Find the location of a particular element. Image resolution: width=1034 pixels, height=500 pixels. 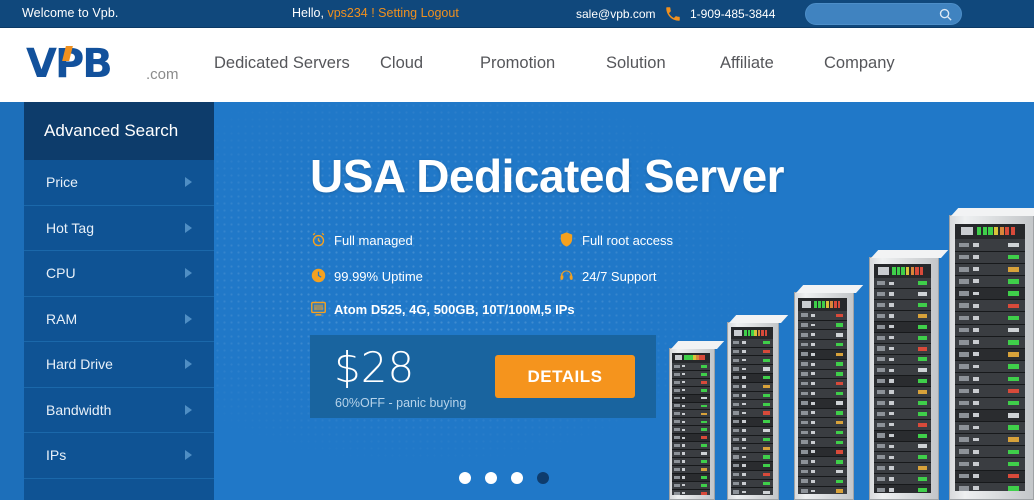

sidebar-item-ram: RAM is located at coordinates (119, 319).